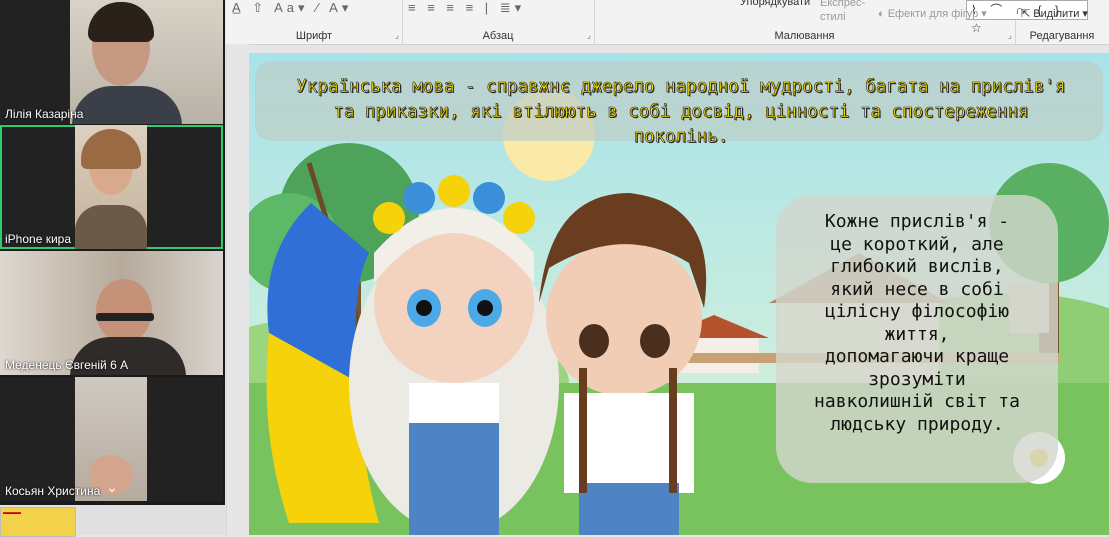 This screenshot has height=537, width=1109. Describe the element at coordinates (125, 317) in the screenshot. I see `glasses-icon` at that location.